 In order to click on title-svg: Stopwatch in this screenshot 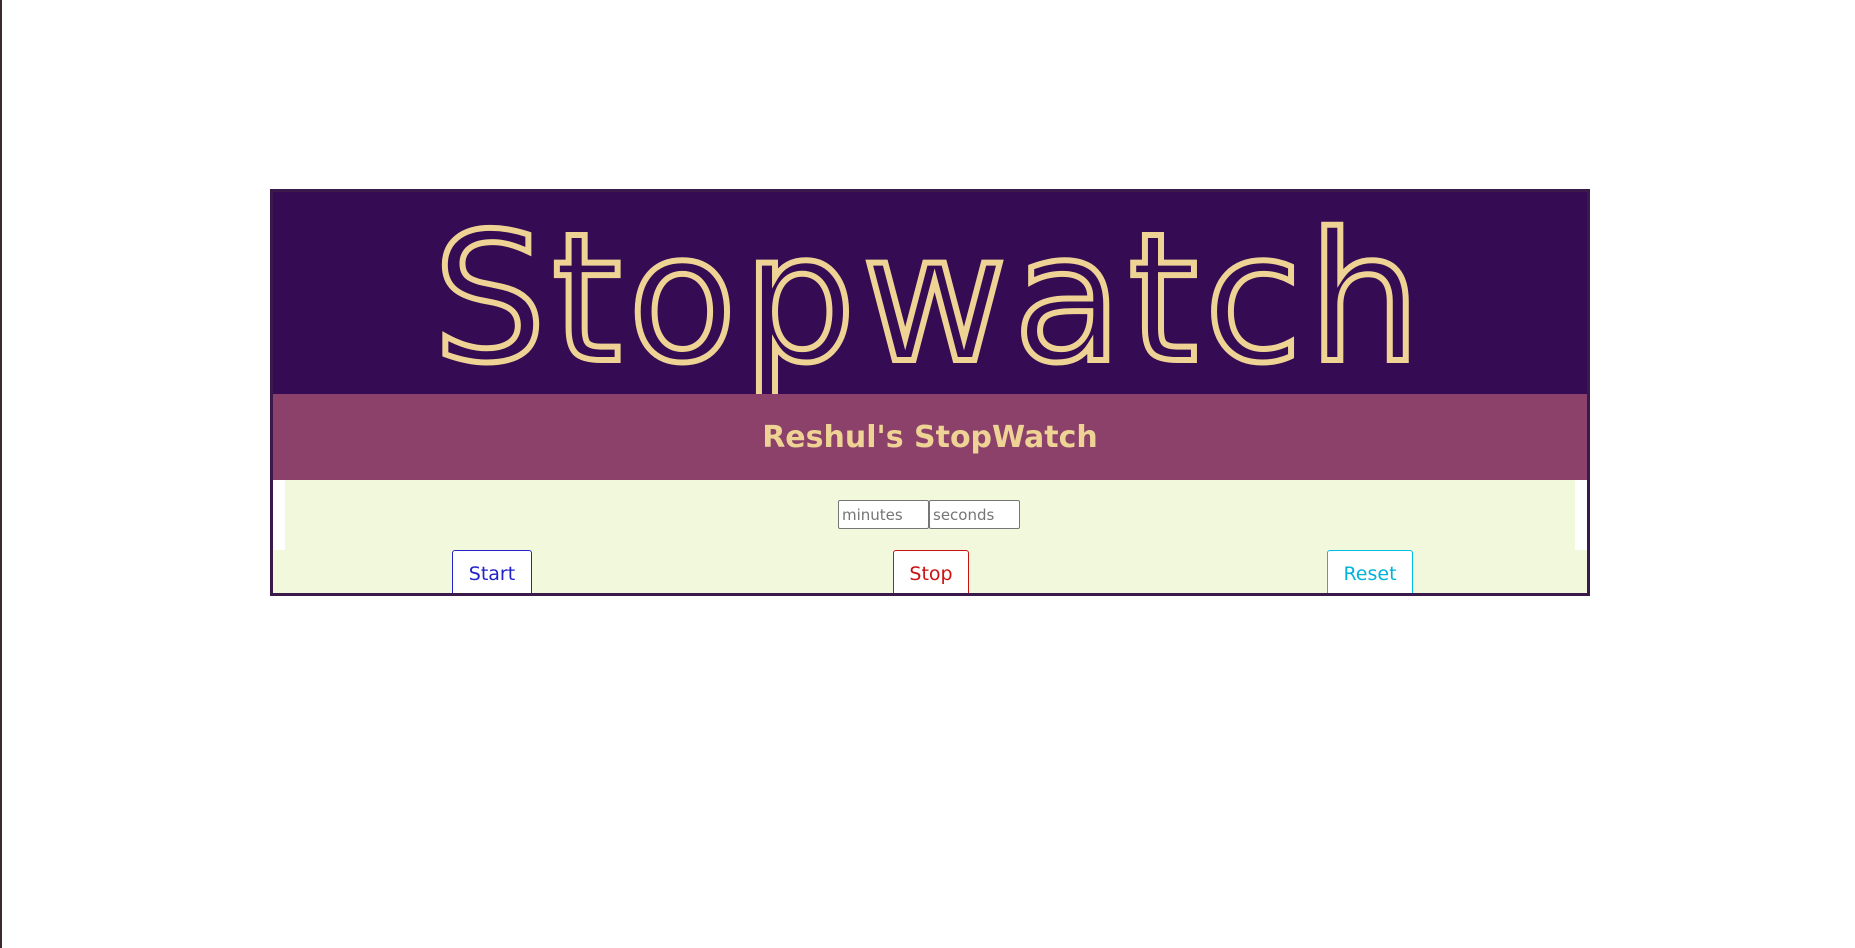, I will do `click(928, 293)`.